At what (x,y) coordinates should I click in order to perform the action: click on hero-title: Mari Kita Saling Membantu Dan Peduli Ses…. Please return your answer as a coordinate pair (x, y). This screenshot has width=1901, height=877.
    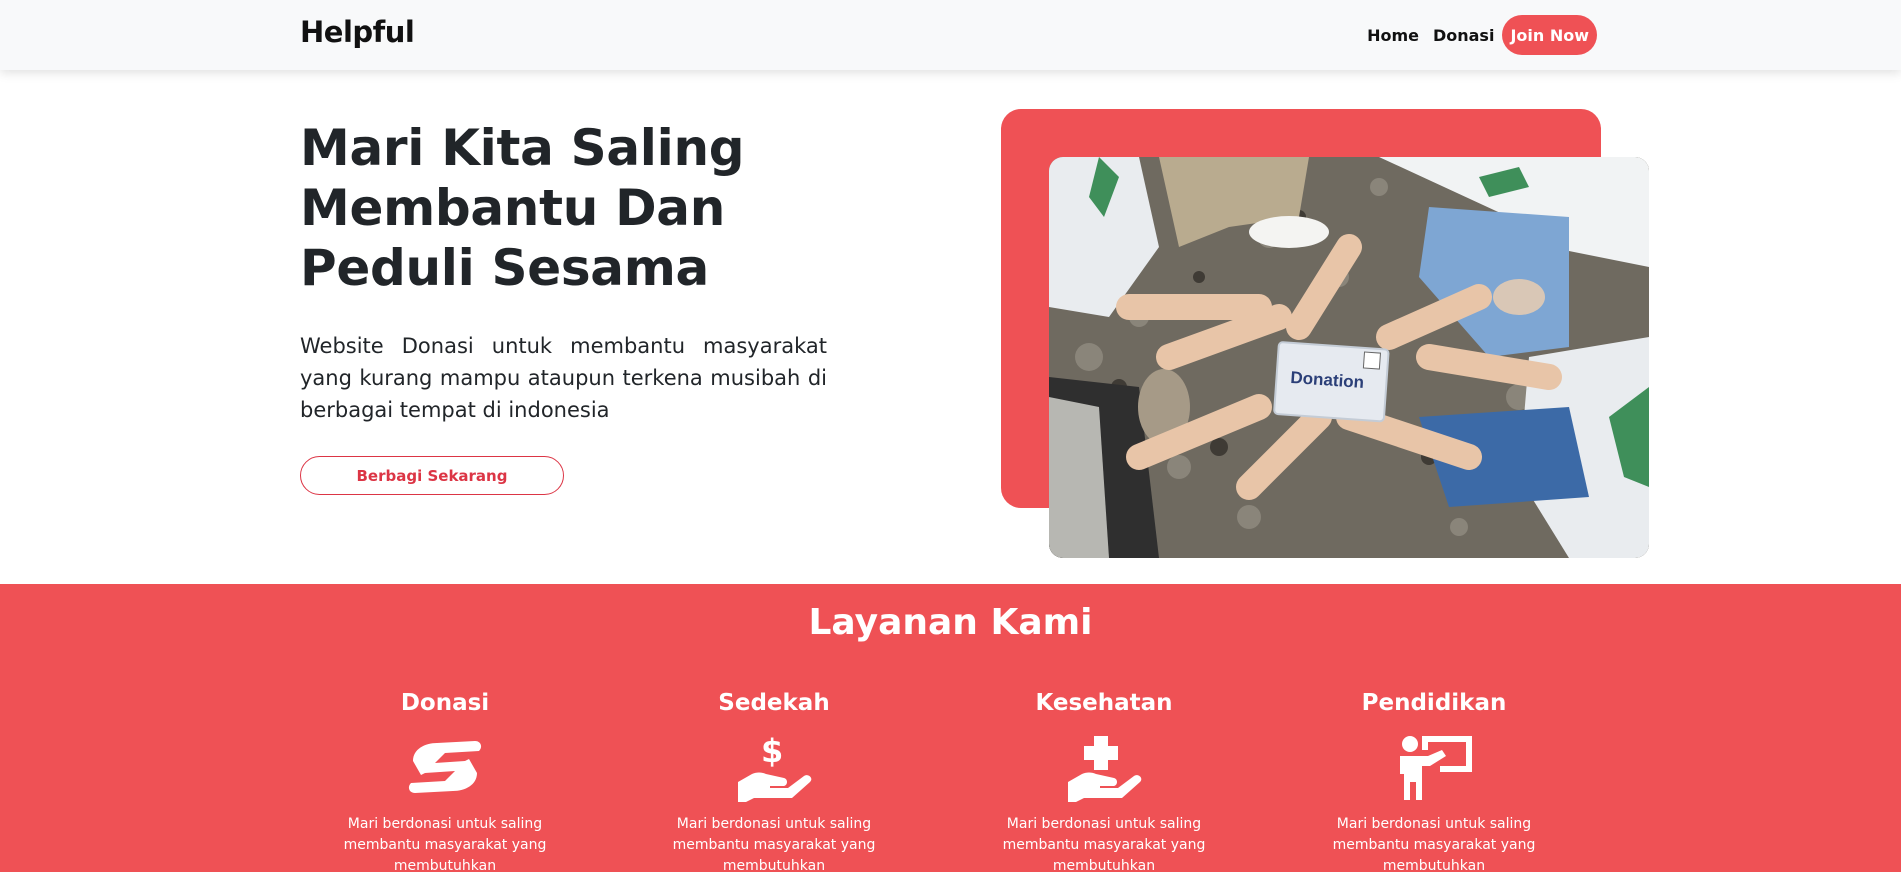
    Looking at the image, I should click on (522, 208).